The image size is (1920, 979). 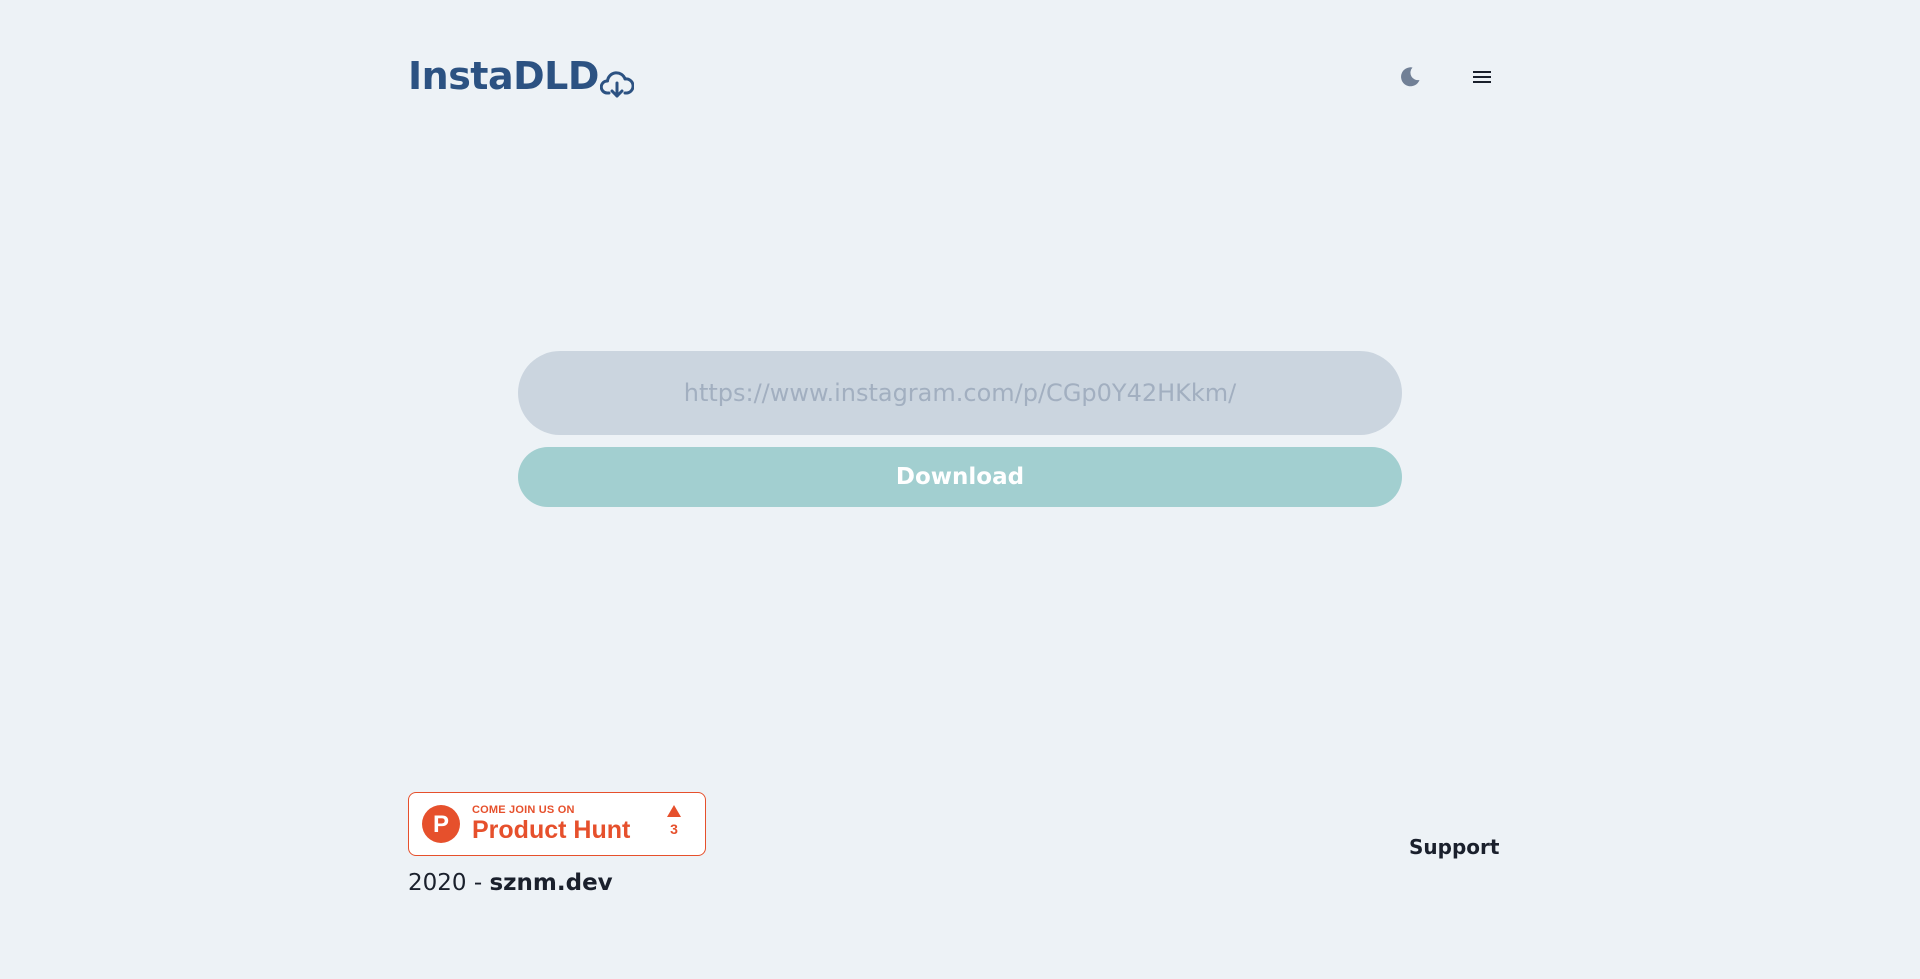 What do you see at coordinates (960, 393) in the screenshot?
I see `url-input` at bounding box center [960, 393].